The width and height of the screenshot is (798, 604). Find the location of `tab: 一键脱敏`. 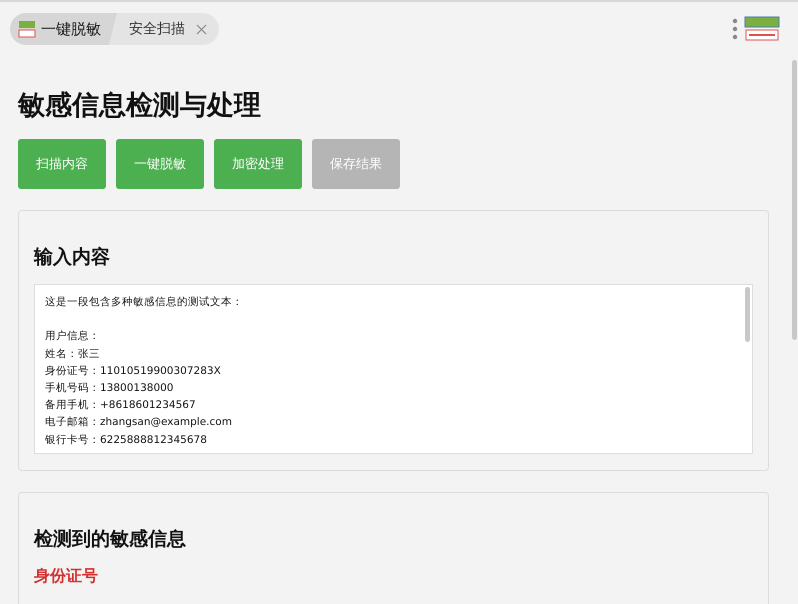

tab: 一键脱敏 is located at coordinates (63, 29).